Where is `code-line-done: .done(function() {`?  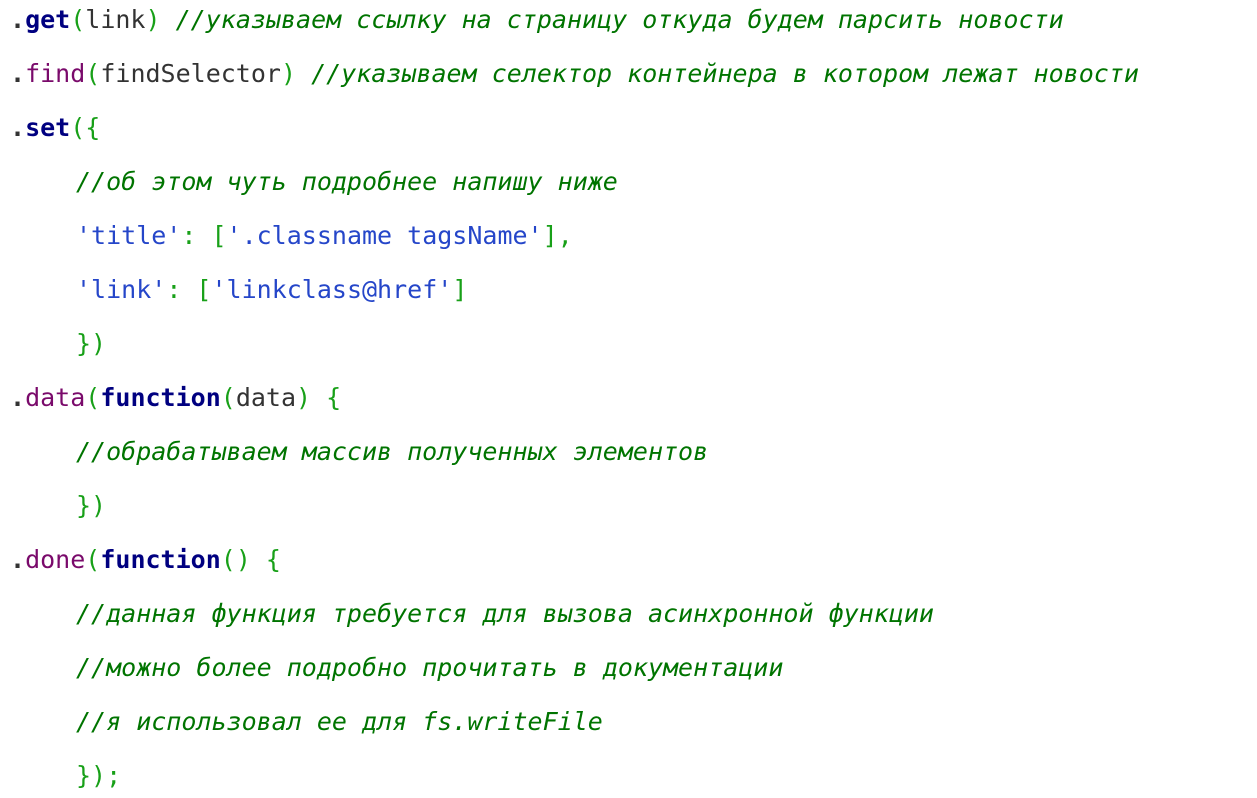
code-line-done: .done(function() { is located at coordinates (145, 560).